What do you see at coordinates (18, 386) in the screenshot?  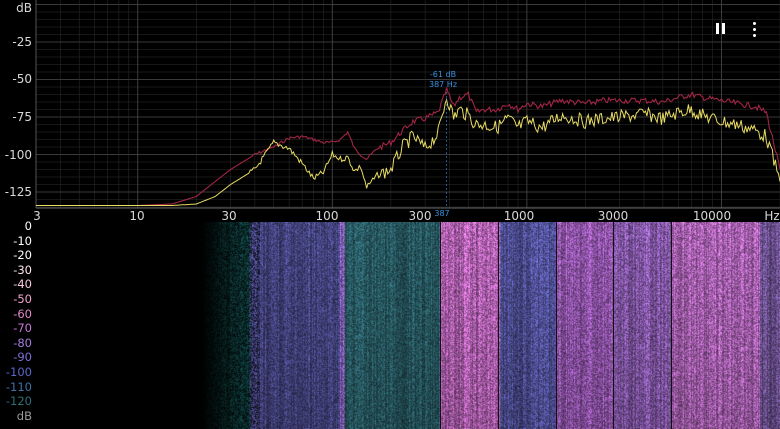 I see `db-scale-label: -110` at bounding box center [18, 386].